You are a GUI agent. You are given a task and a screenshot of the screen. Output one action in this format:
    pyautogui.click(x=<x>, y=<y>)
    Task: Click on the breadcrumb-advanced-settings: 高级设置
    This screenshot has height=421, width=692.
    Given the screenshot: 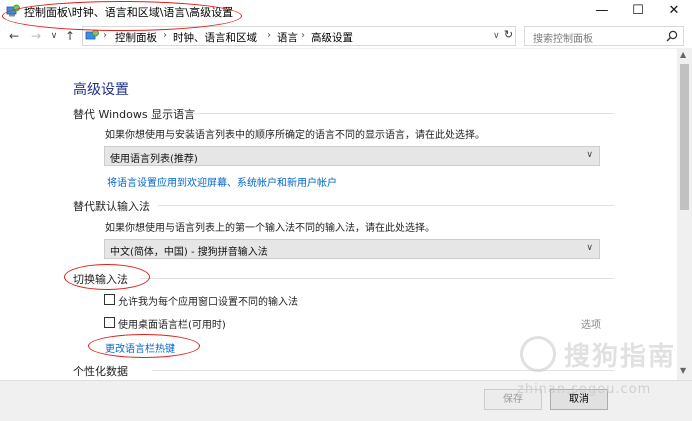 What is the action you would take?
    pyautogui.click(x=332, y=37)
    